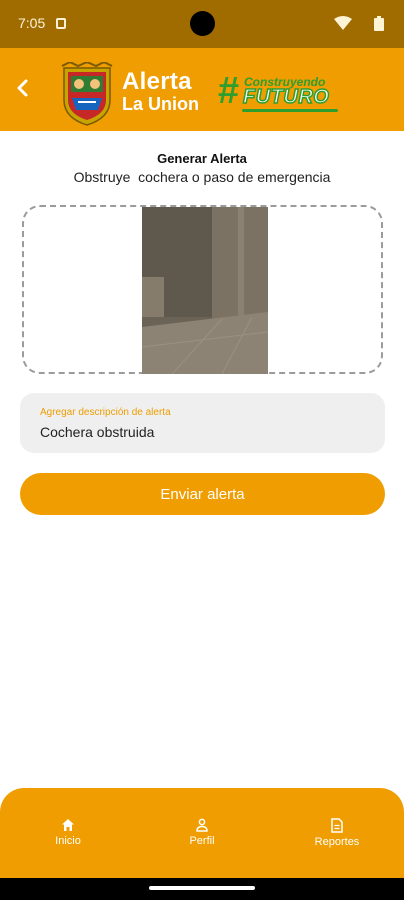 Image resolution: width=404 pixels, height=900 pixels. Describe the element at coordinates (68, 832) in the screenshot. I see `nav-item-inicio: Inicio` at that location.